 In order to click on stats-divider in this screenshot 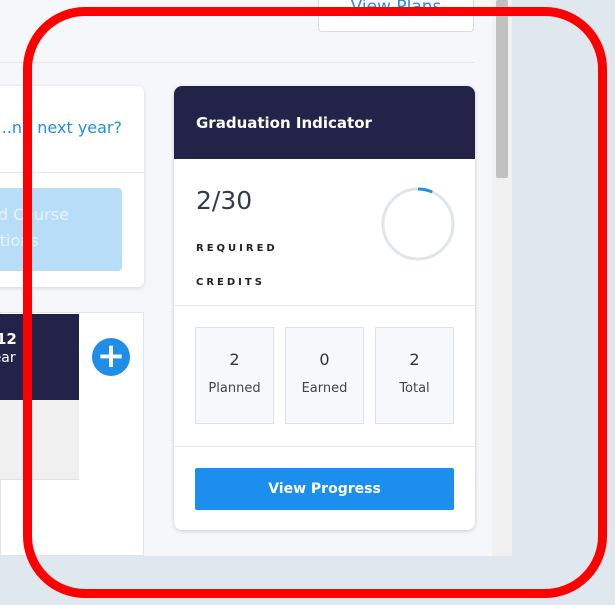, I will do `click(324, 446)`.